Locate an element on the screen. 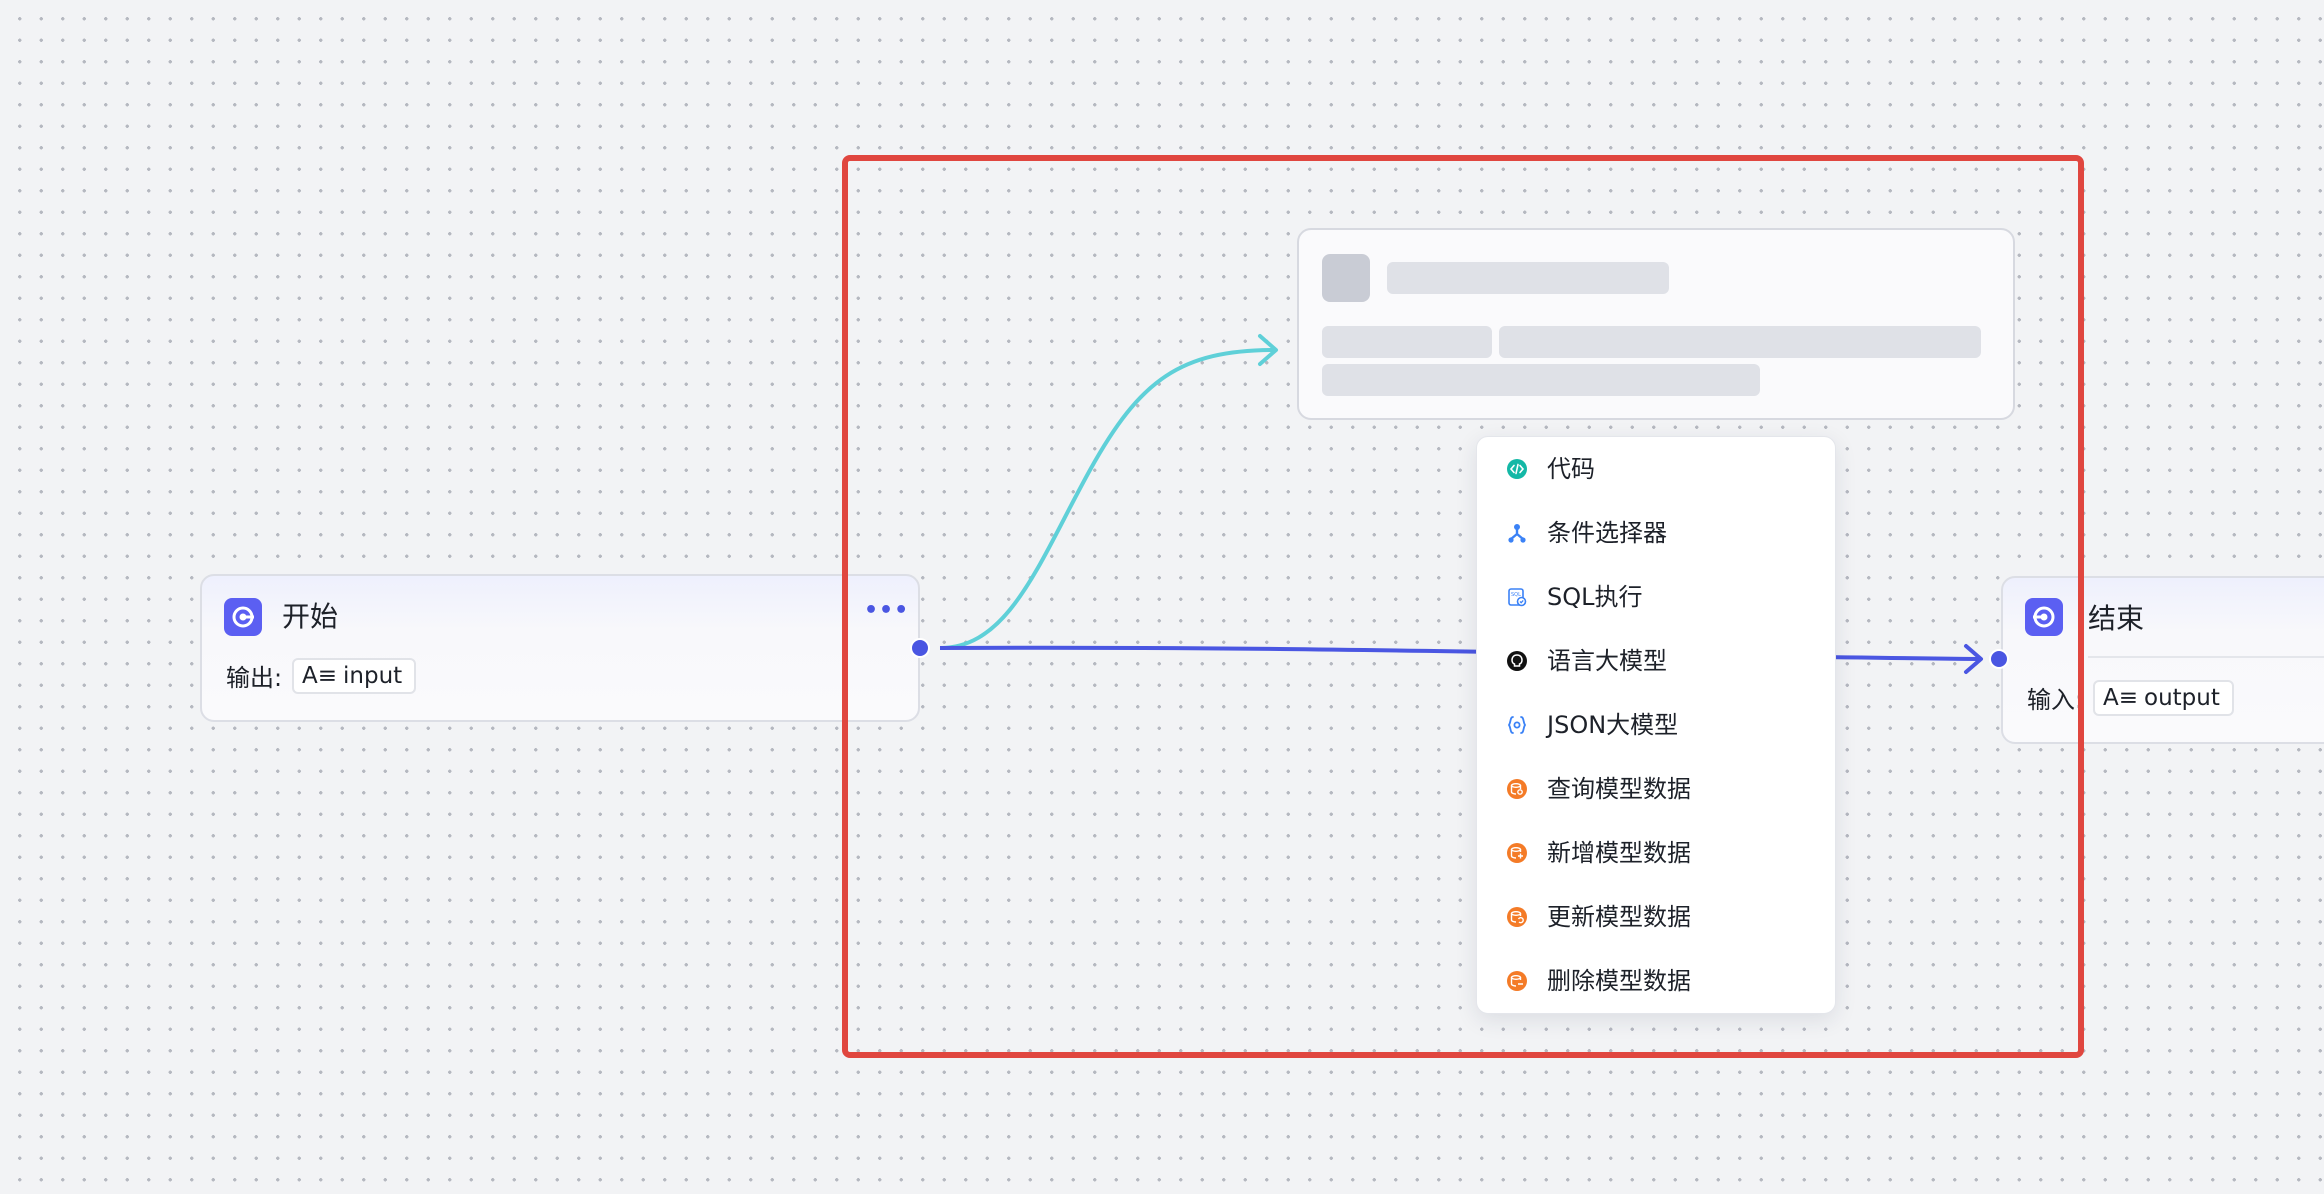 The image size is (2324, 1194). menu-item-query-model-data: 查询模型数据 is located at coordinates (1656, 789).